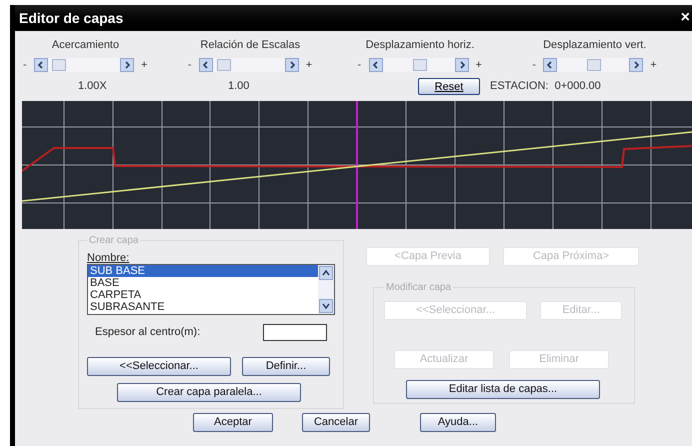 This screenshot has width=692, height=446. Describe the element at coordinates (250, 45) in the screenshot. I see `scroller-label: Relación de Escalas` at that location.